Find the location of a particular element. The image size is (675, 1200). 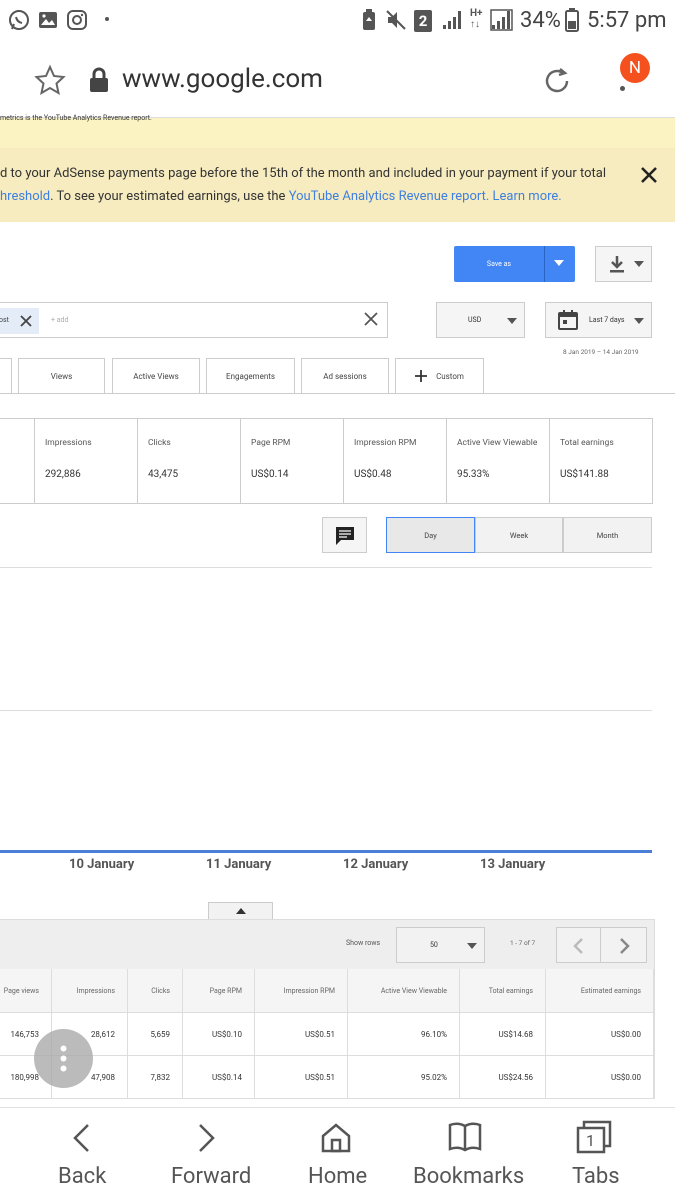

chip-close-icon is located at coordinates (26, 321).